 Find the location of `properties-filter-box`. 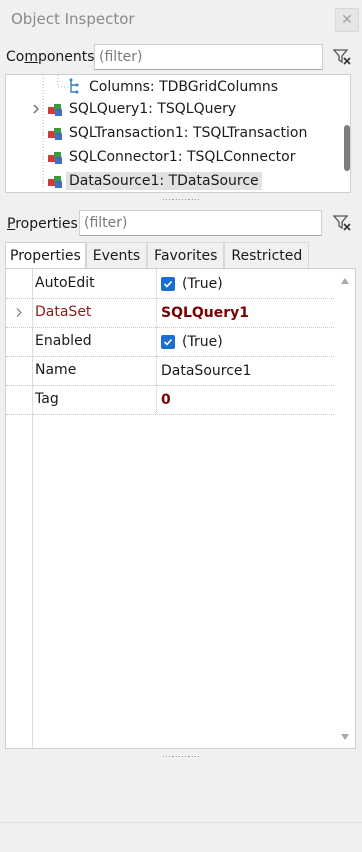

properties-filter-box is located at coordinates (200, 223).